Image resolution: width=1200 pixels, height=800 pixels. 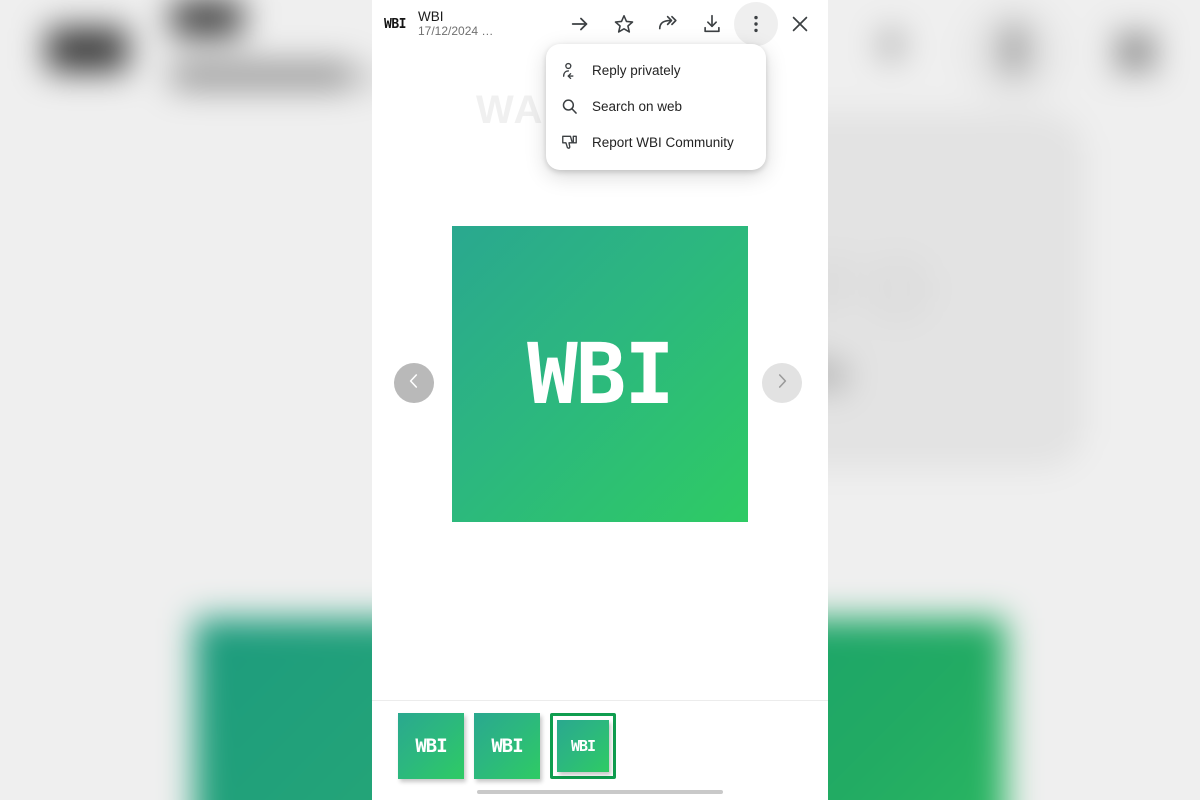 I want to click on background-title, so click(x=207, y=18).